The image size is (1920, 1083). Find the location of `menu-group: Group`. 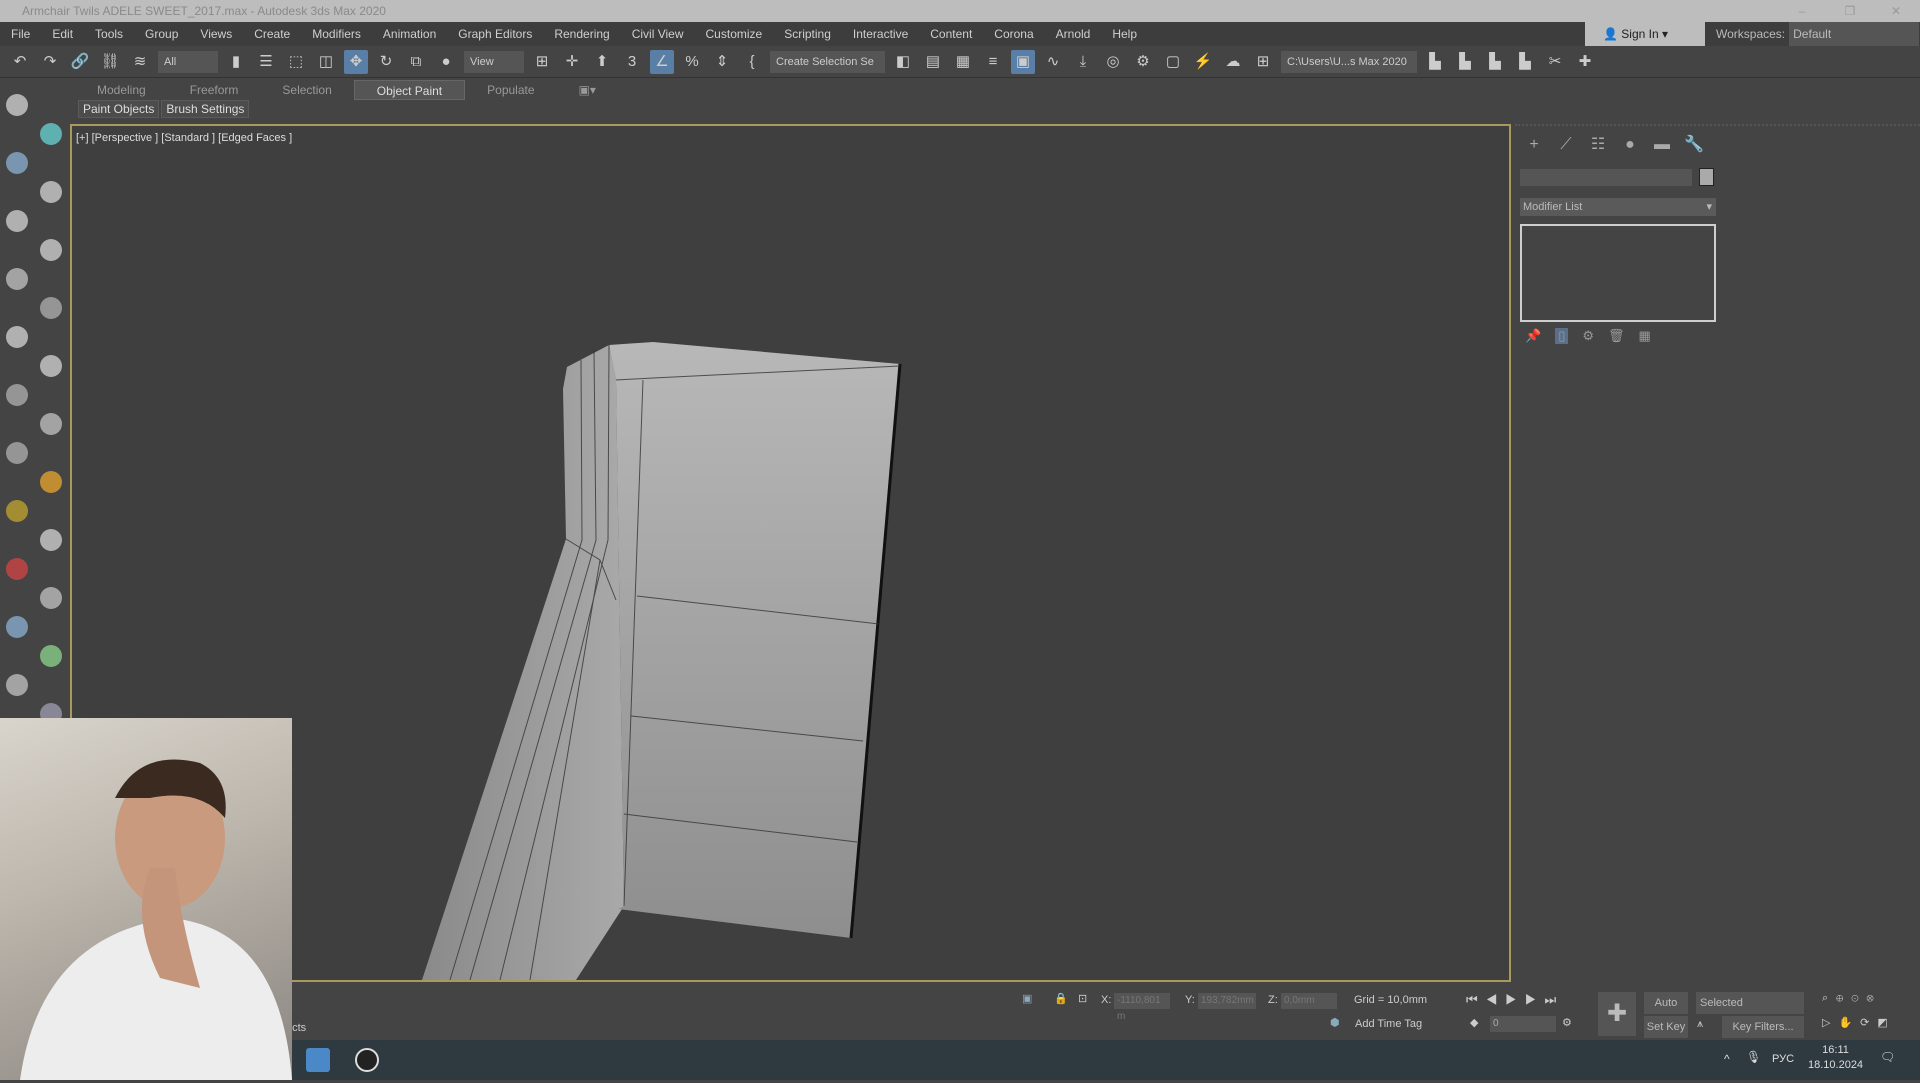

menu-group: Group is located at coordinates (161, 34).